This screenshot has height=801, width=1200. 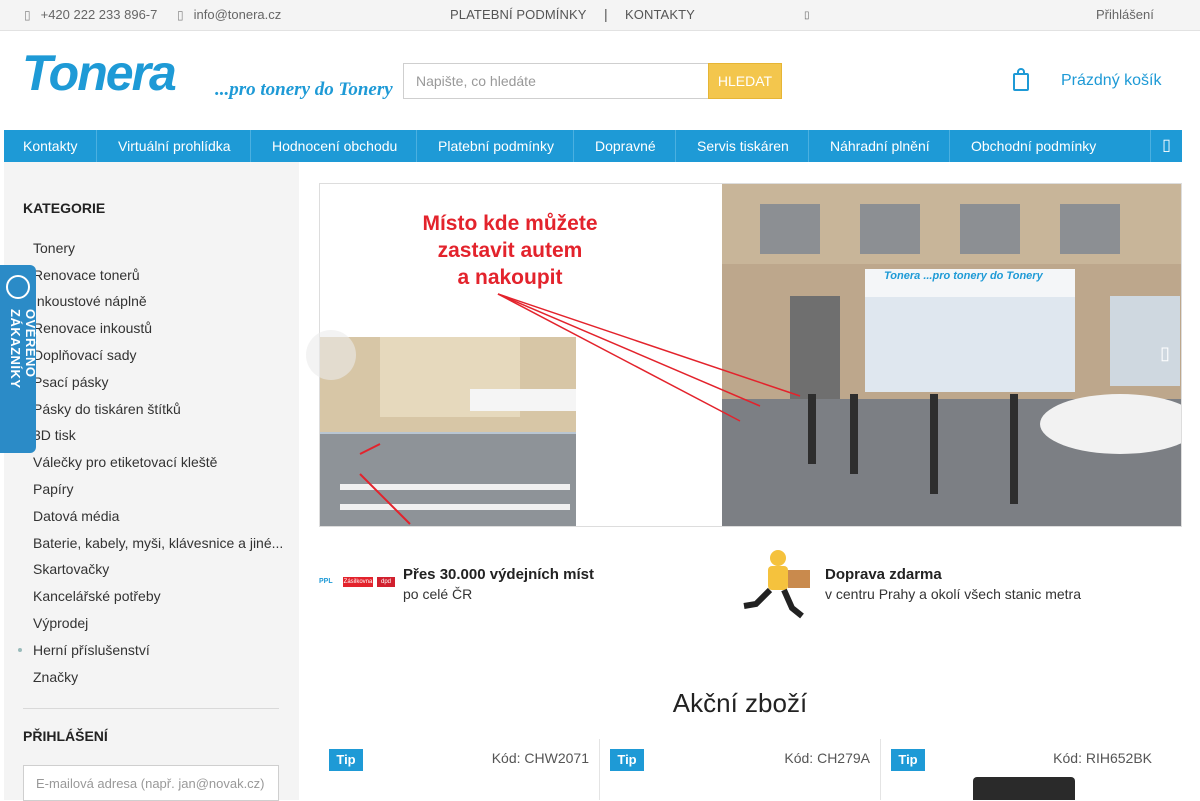 What do you see at coordinates (99, 14) in the screenshot?
I see `phone-number: +420 222 233 896-7` at bounding box center [99, 14].